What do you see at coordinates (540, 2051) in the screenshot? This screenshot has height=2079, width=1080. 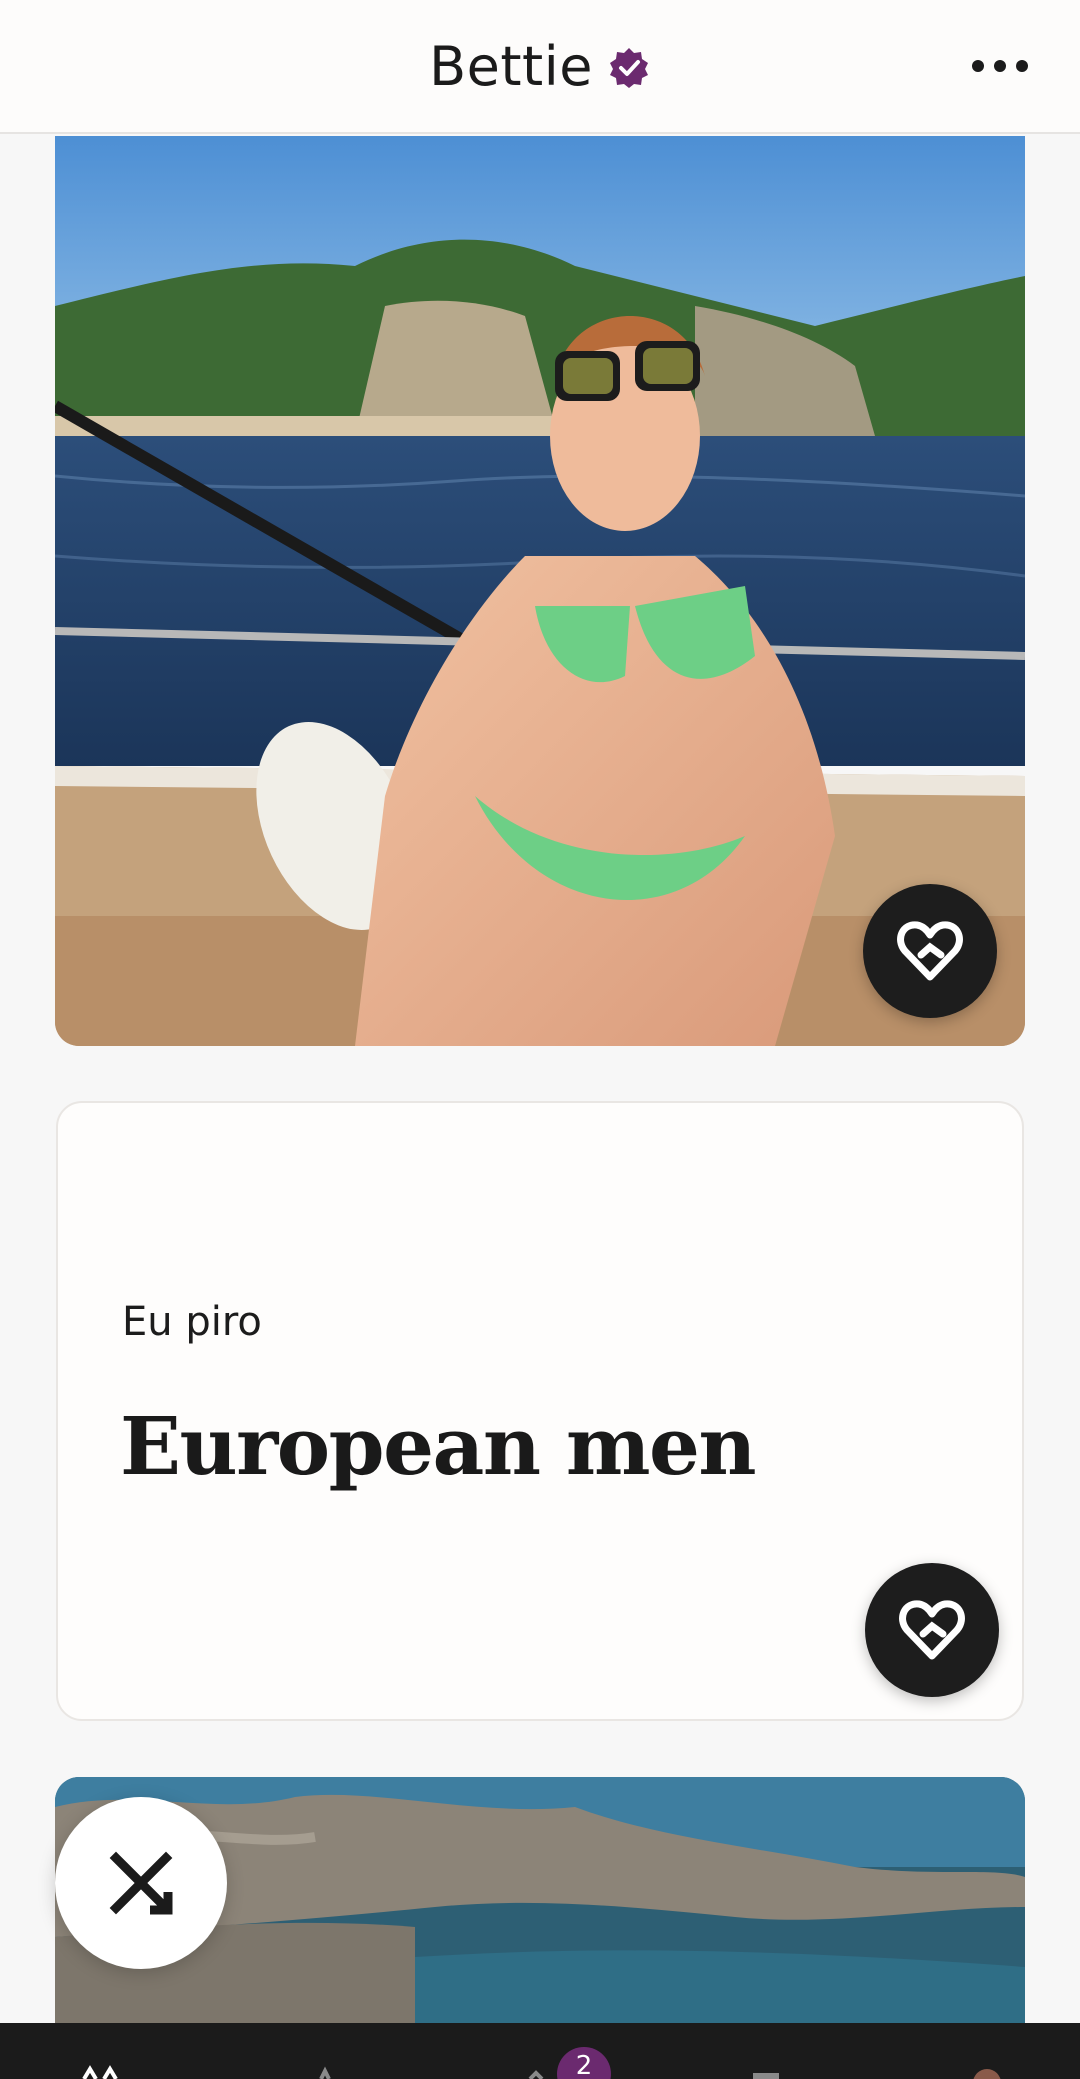 I see `bottom-navigation` at bounding box center [540, 2051].